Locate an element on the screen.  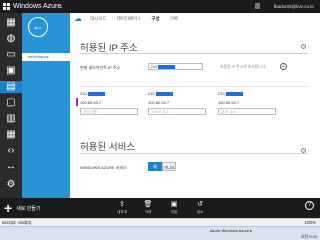
tab-database: 데이터베이스 is located at coordinates (129, 19).